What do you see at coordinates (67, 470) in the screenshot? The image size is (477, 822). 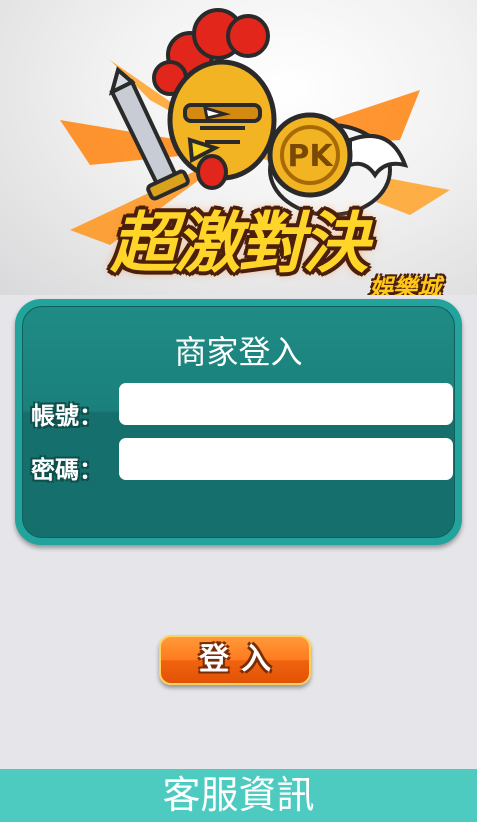 I see `password-label: 密碼：` at bounding box center [67, 470].